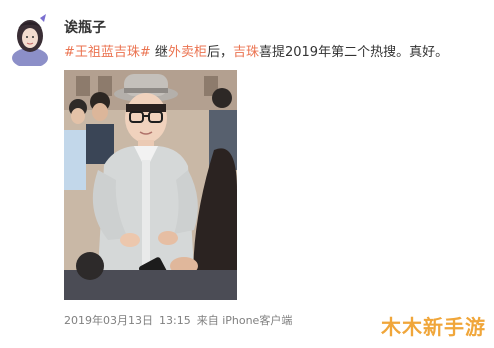 This screenshot has height=348, width=494. What do you see at coordinates (175, 320) in the screenshot?
I see `post-time: 13:15` at bounding box center [175, 320].